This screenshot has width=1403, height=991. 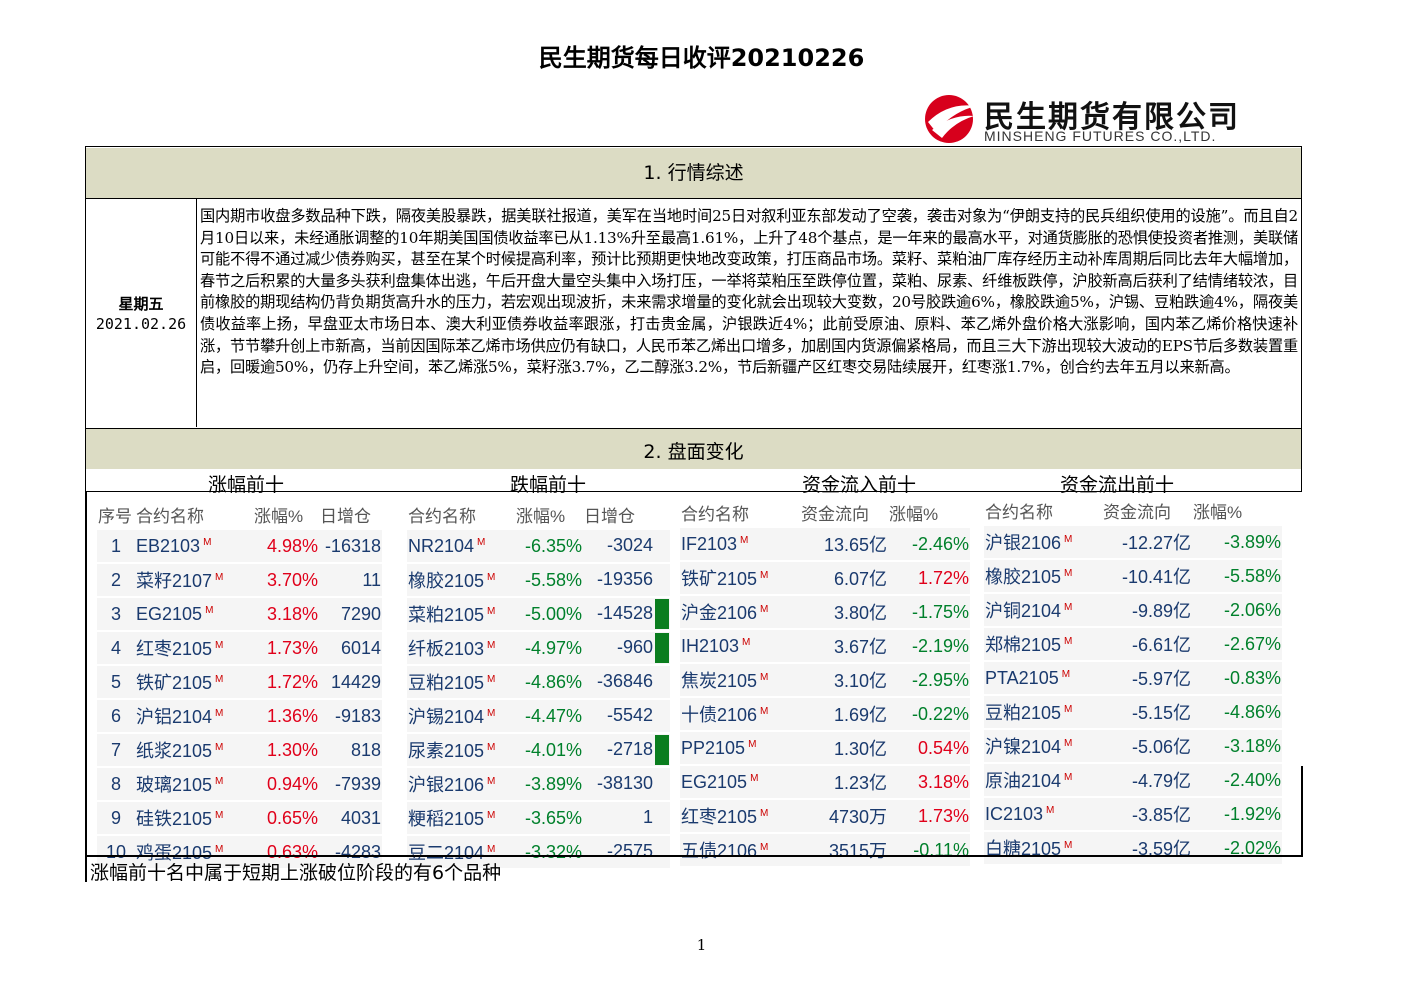 What do you see at coordinates (538, 683) in the screenshot?
I see `table-row: 豆粕2105 M -4.86% -36846` at bounding box center [538, 683].